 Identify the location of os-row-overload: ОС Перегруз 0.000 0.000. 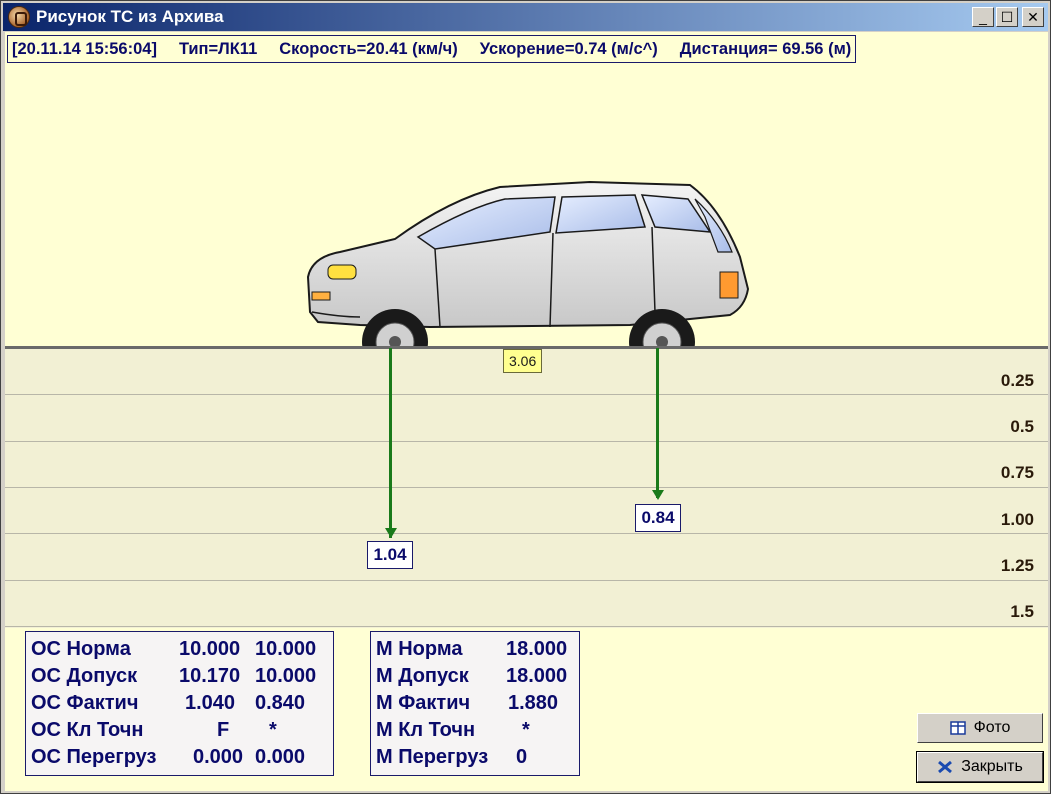
(168, 757).